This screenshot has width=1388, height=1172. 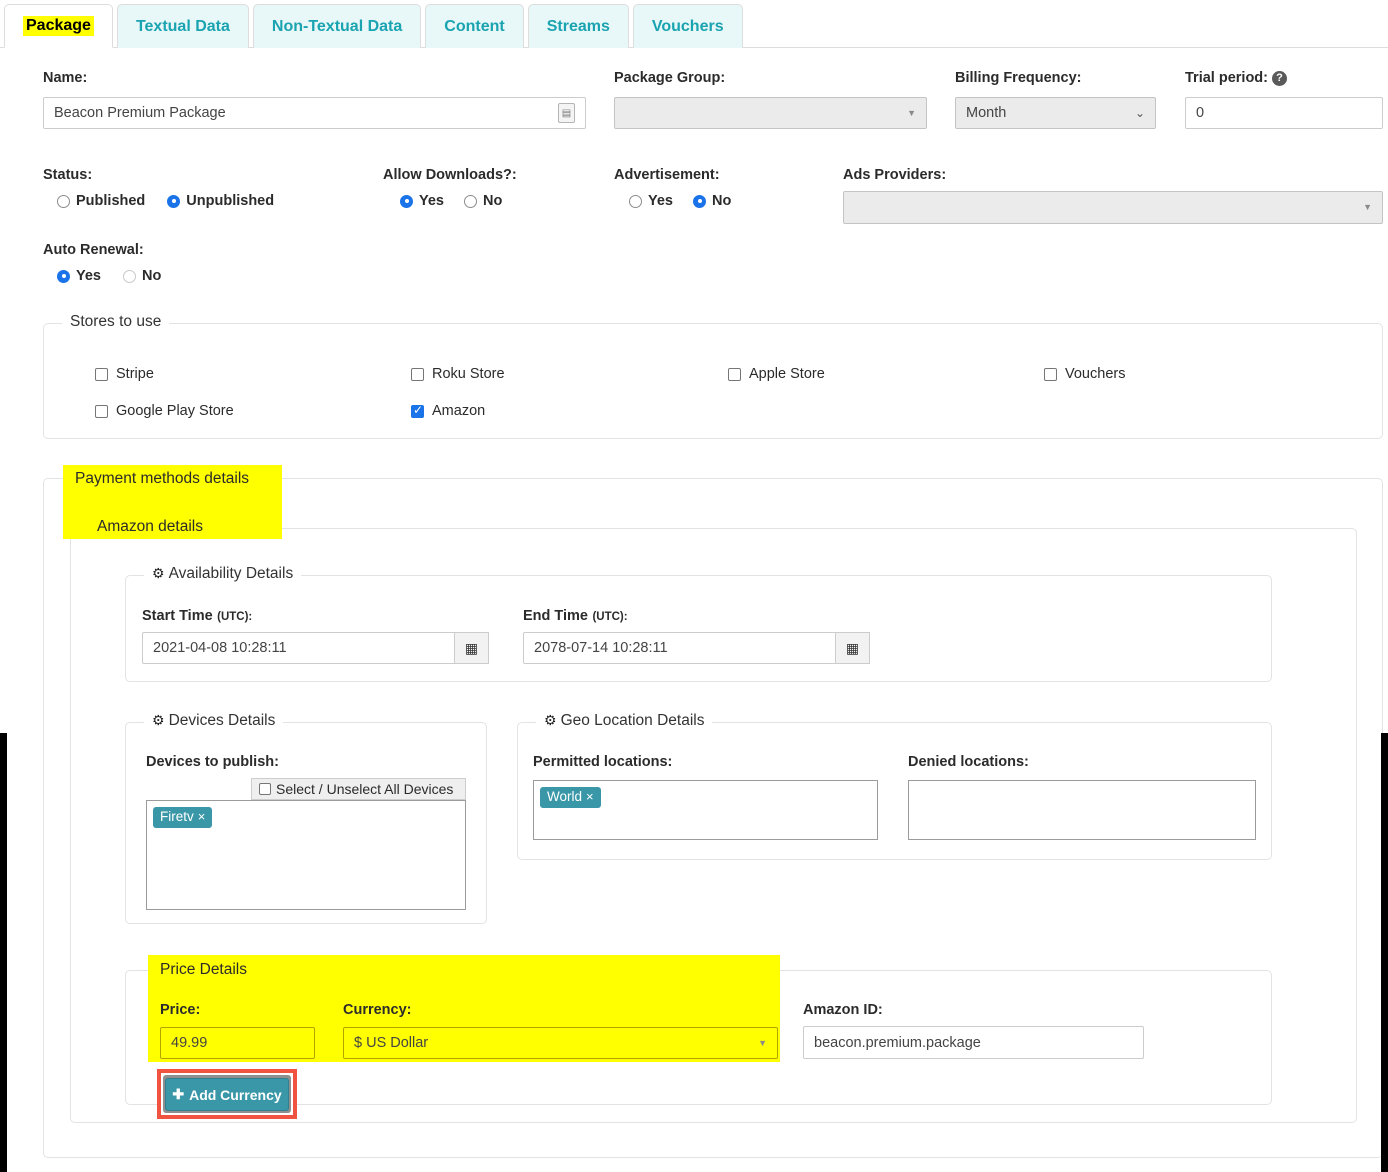 I want to click on amazon-id-input: beacon.premium.package, so click(x=973, y=1042).